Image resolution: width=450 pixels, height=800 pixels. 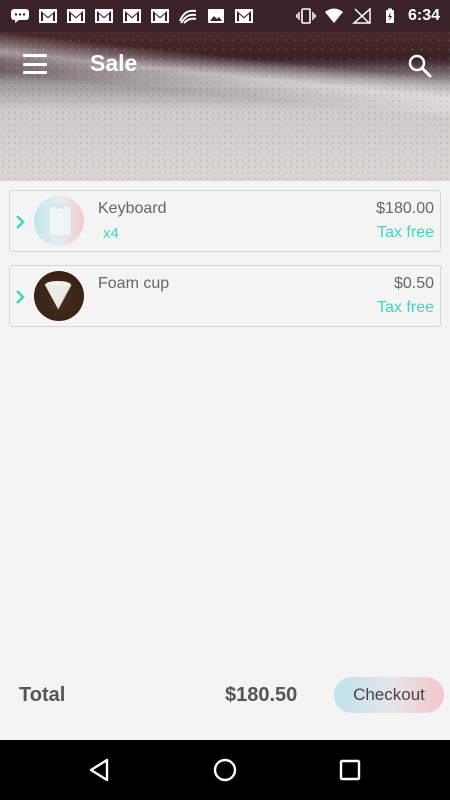 What do you see at coordinates (390, 16) in the screenshot?
I see `battery-charging-icon` at bounding box center [390, 16].